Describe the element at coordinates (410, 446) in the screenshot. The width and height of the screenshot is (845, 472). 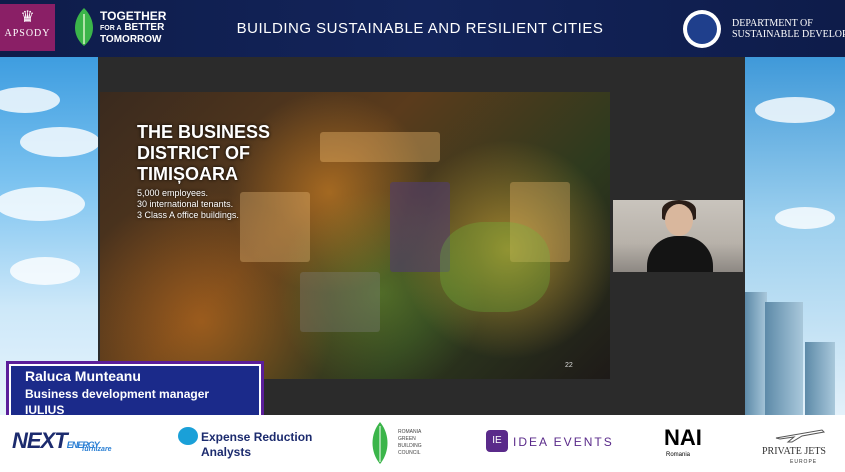
I see `rgbc-line: BUILDING` at that location.